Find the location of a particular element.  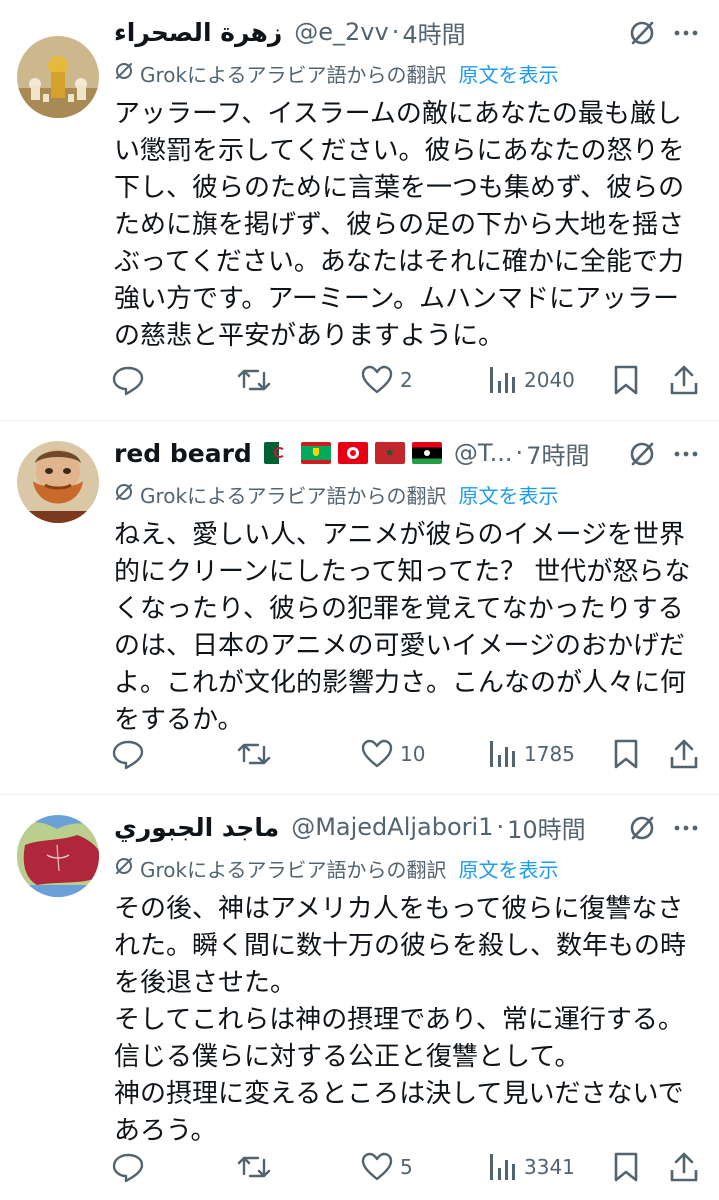

like-button: 5 is located at coordinates (386, 1167).